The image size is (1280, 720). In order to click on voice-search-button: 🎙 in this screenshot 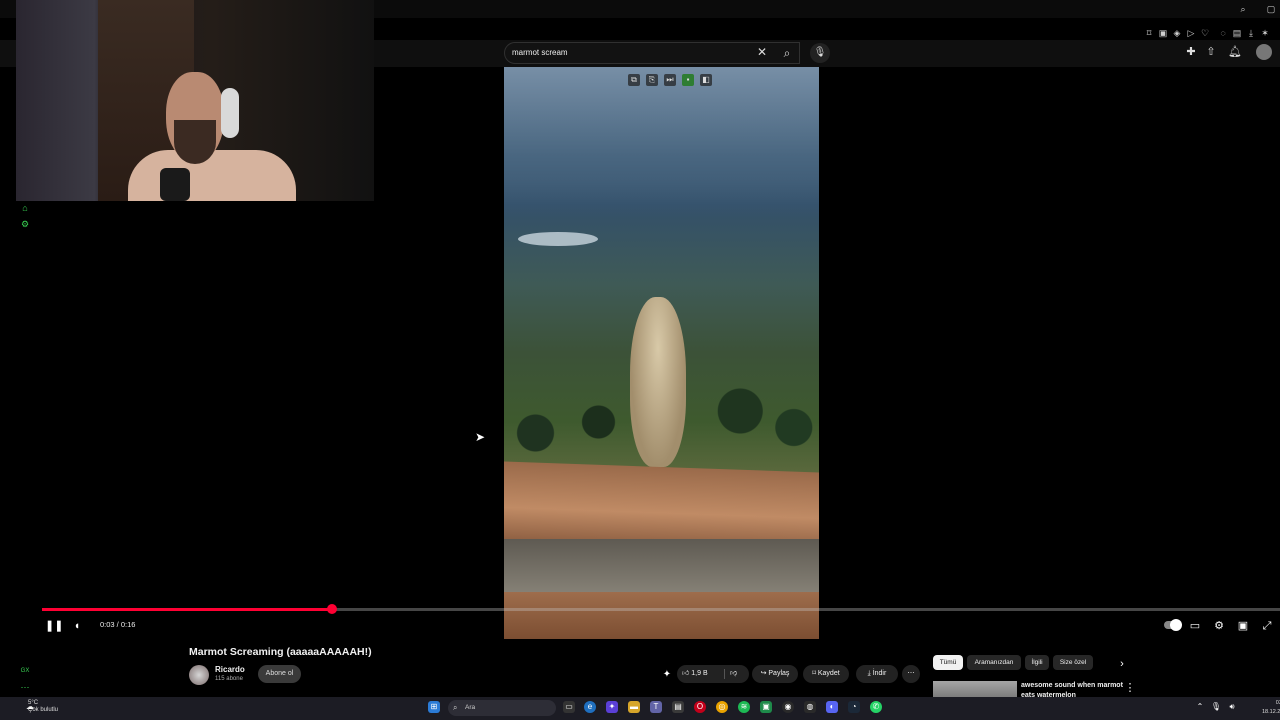, I will do `click(820, 53)`.